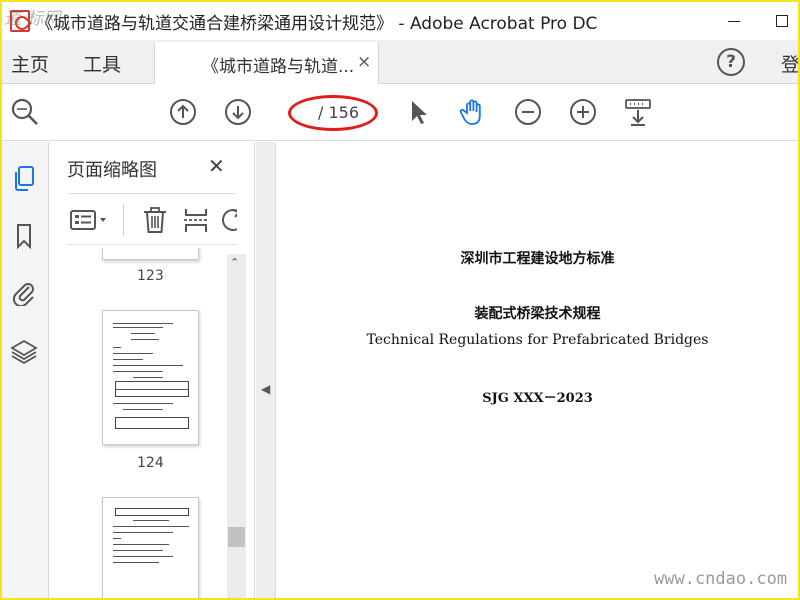 The height and width of the screenshot is (600, 800). Describe the element at coordinates (735, 21) in the screenshot. I see `minimize-button` at that location.